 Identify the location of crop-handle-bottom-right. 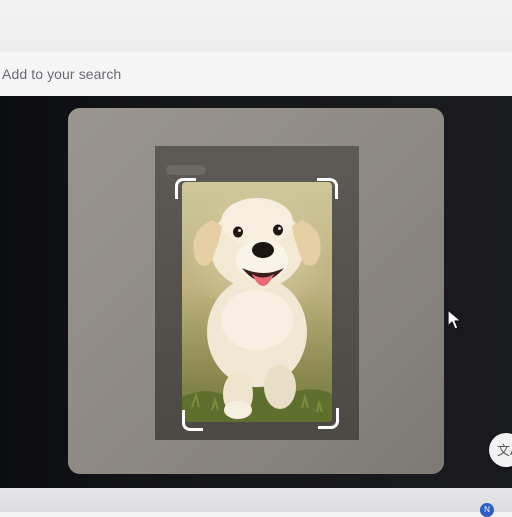
(328, 418).